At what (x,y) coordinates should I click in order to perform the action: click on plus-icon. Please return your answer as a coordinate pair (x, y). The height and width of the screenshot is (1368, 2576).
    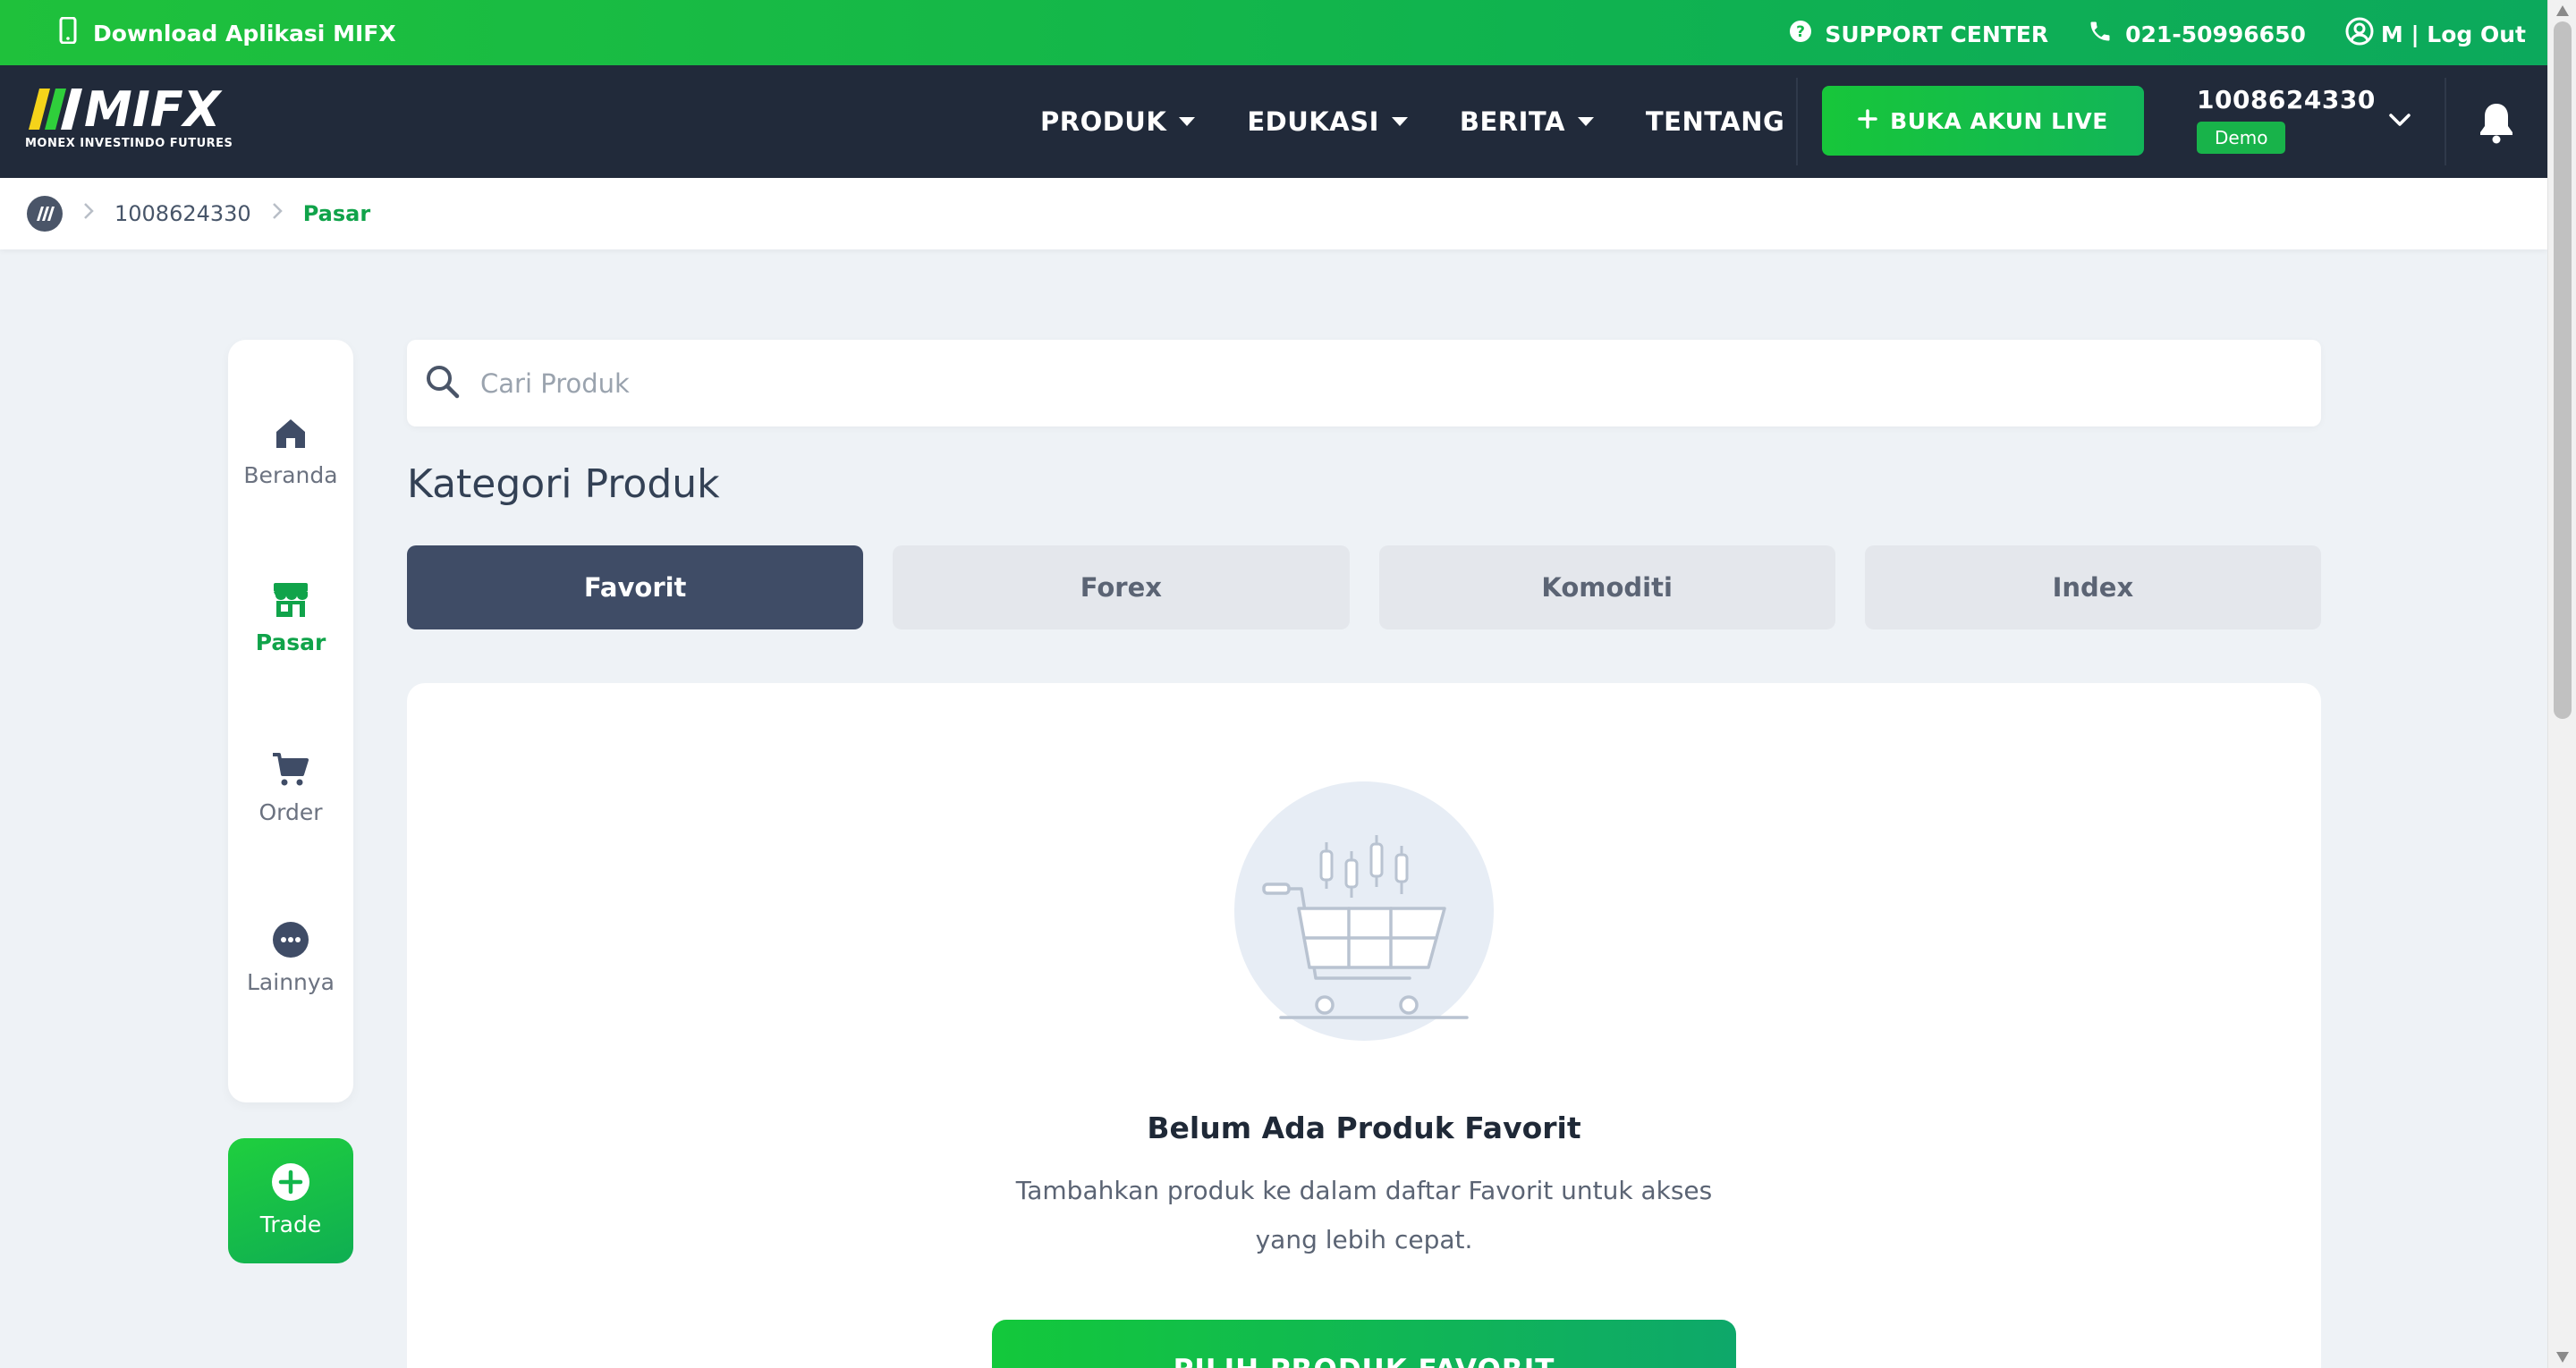
    Looking at the image, I should click on (1867, 121).